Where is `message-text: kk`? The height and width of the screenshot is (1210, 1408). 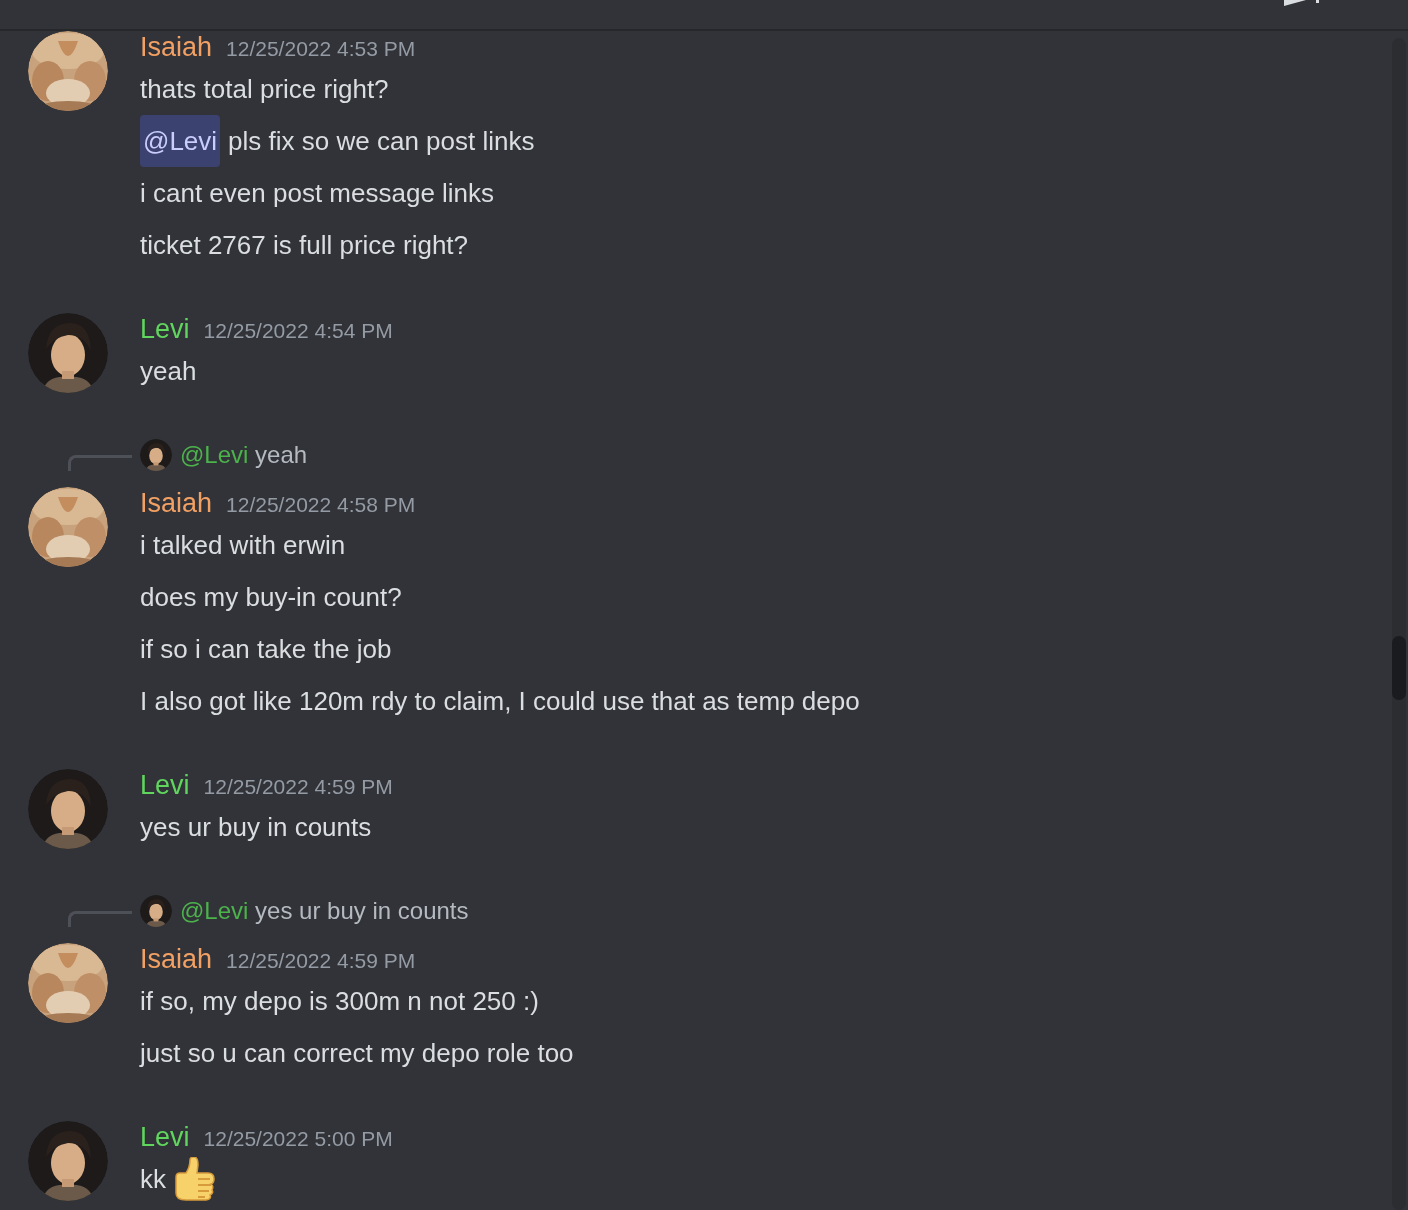 message-text: kk is located at coordinates (153, 1179).